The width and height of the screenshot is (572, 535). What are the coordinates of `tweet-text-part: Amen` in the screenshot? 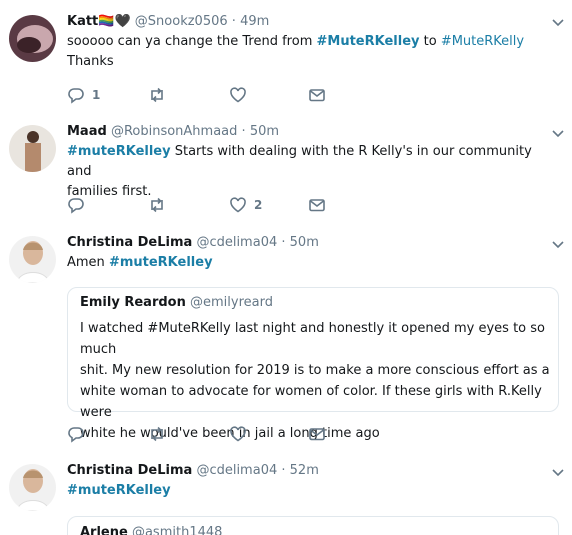 It's located at (88, 262).